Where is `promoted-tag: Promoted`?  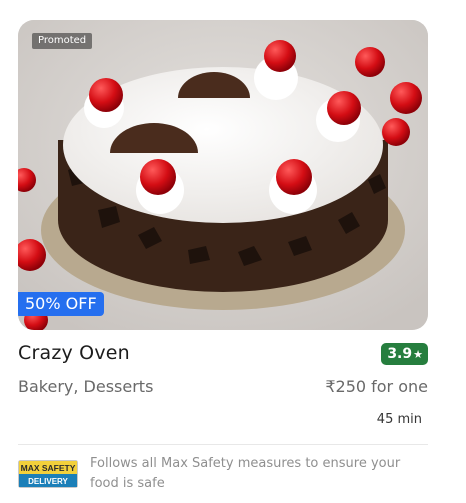 promoted-tag: Promoted is located at coordinates (62, 41).